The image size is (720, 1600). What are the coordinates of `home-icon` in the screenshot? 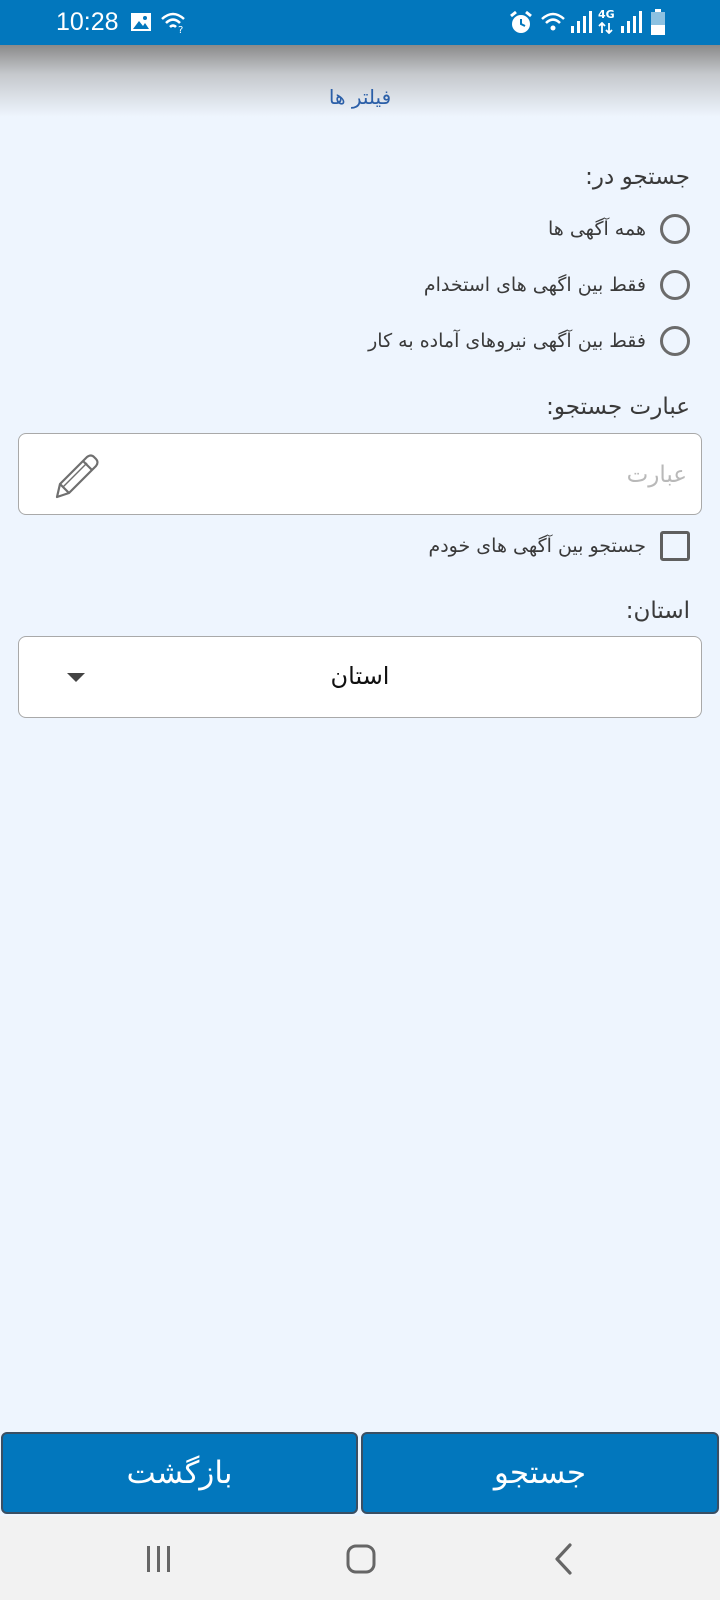 It's located at (361, 1559).